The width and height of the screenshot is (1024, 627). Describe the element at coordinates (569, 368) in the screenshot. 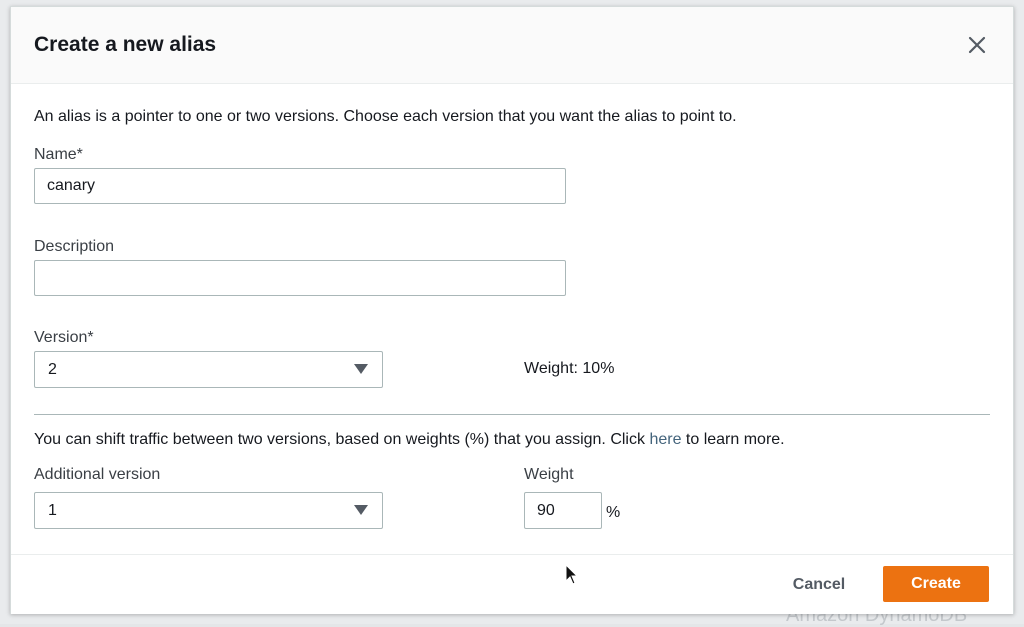

I see `version-weight-text: Weight: 10%` at that location.